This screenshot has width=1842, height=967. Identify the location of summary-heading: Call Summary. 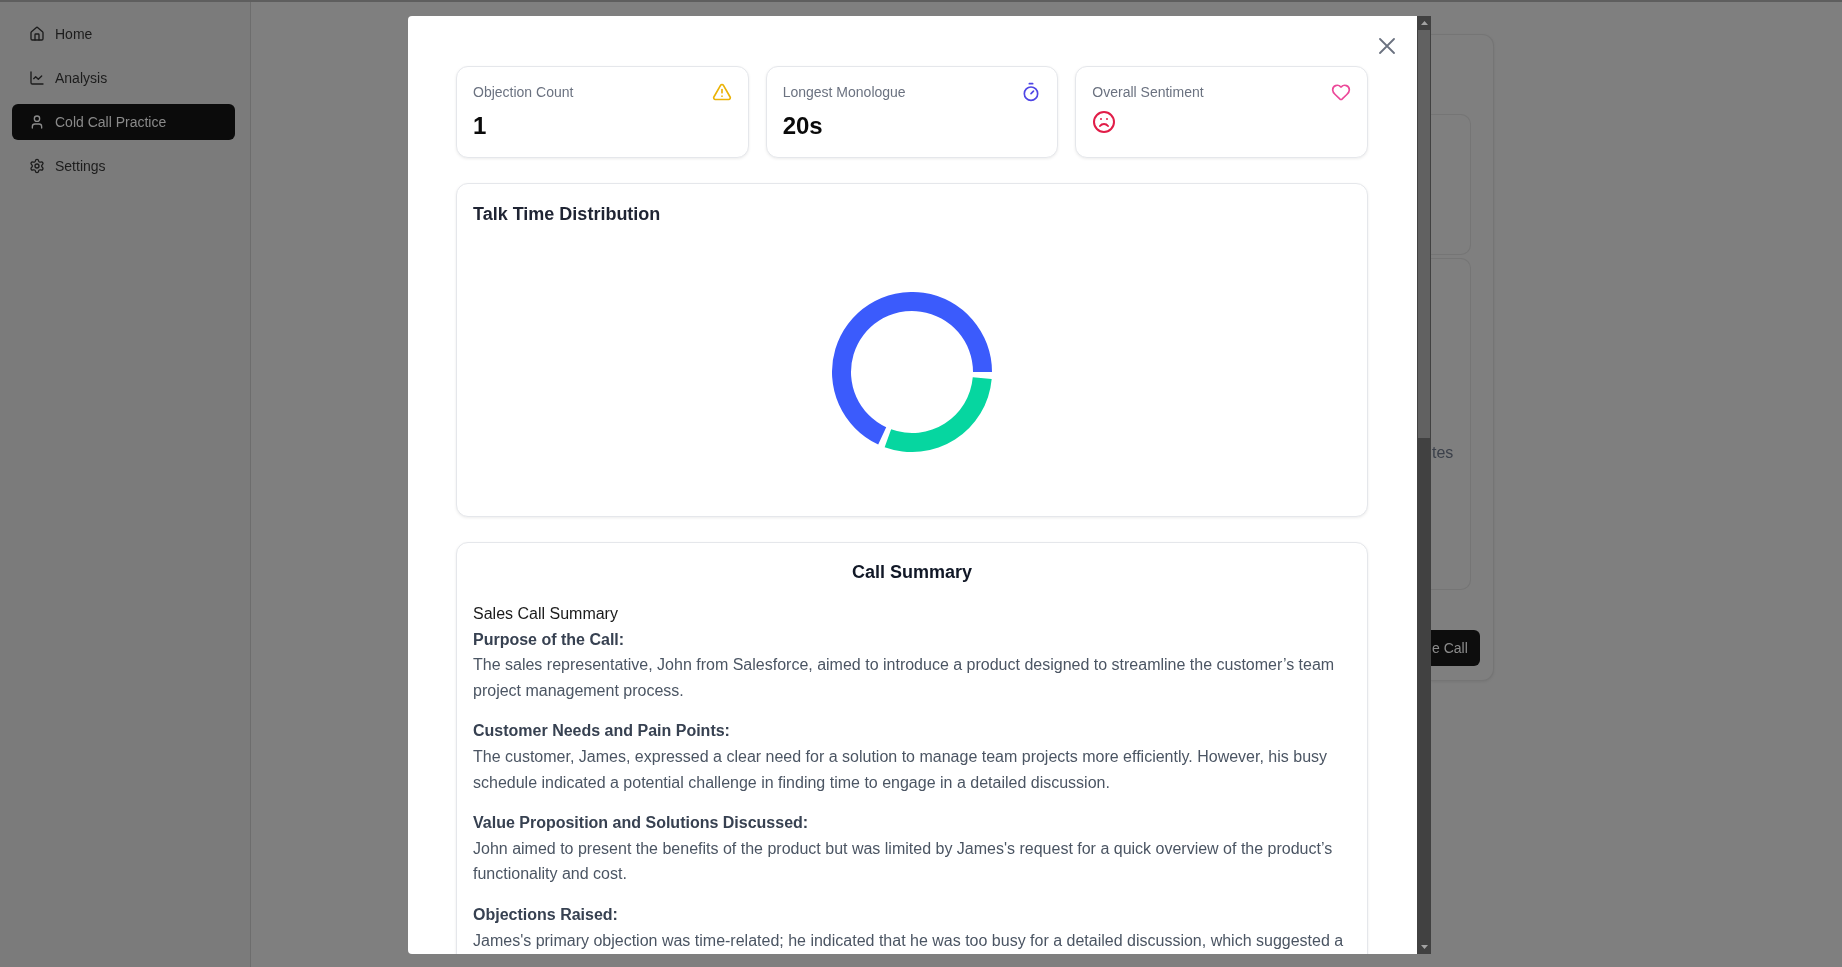
(912, 572).